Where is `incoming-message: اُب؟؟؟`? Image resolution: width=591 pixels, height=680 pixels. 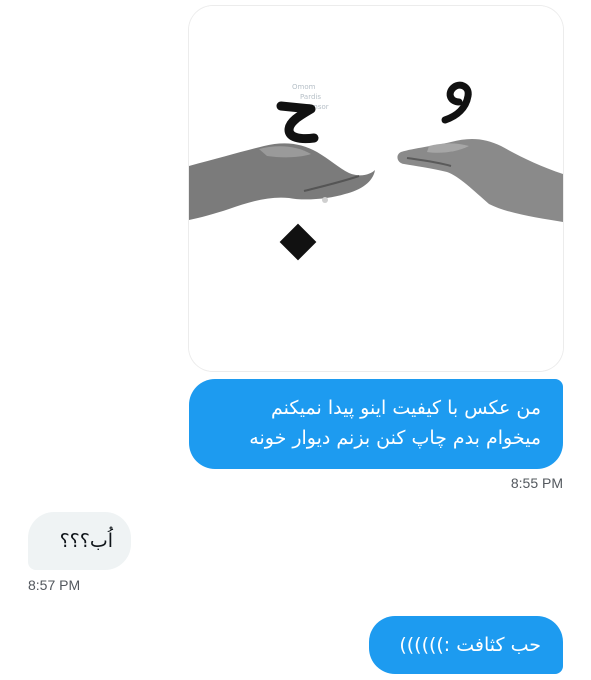
incoming-message: اُب؟؟؟ is located at coordinates (79, 541).